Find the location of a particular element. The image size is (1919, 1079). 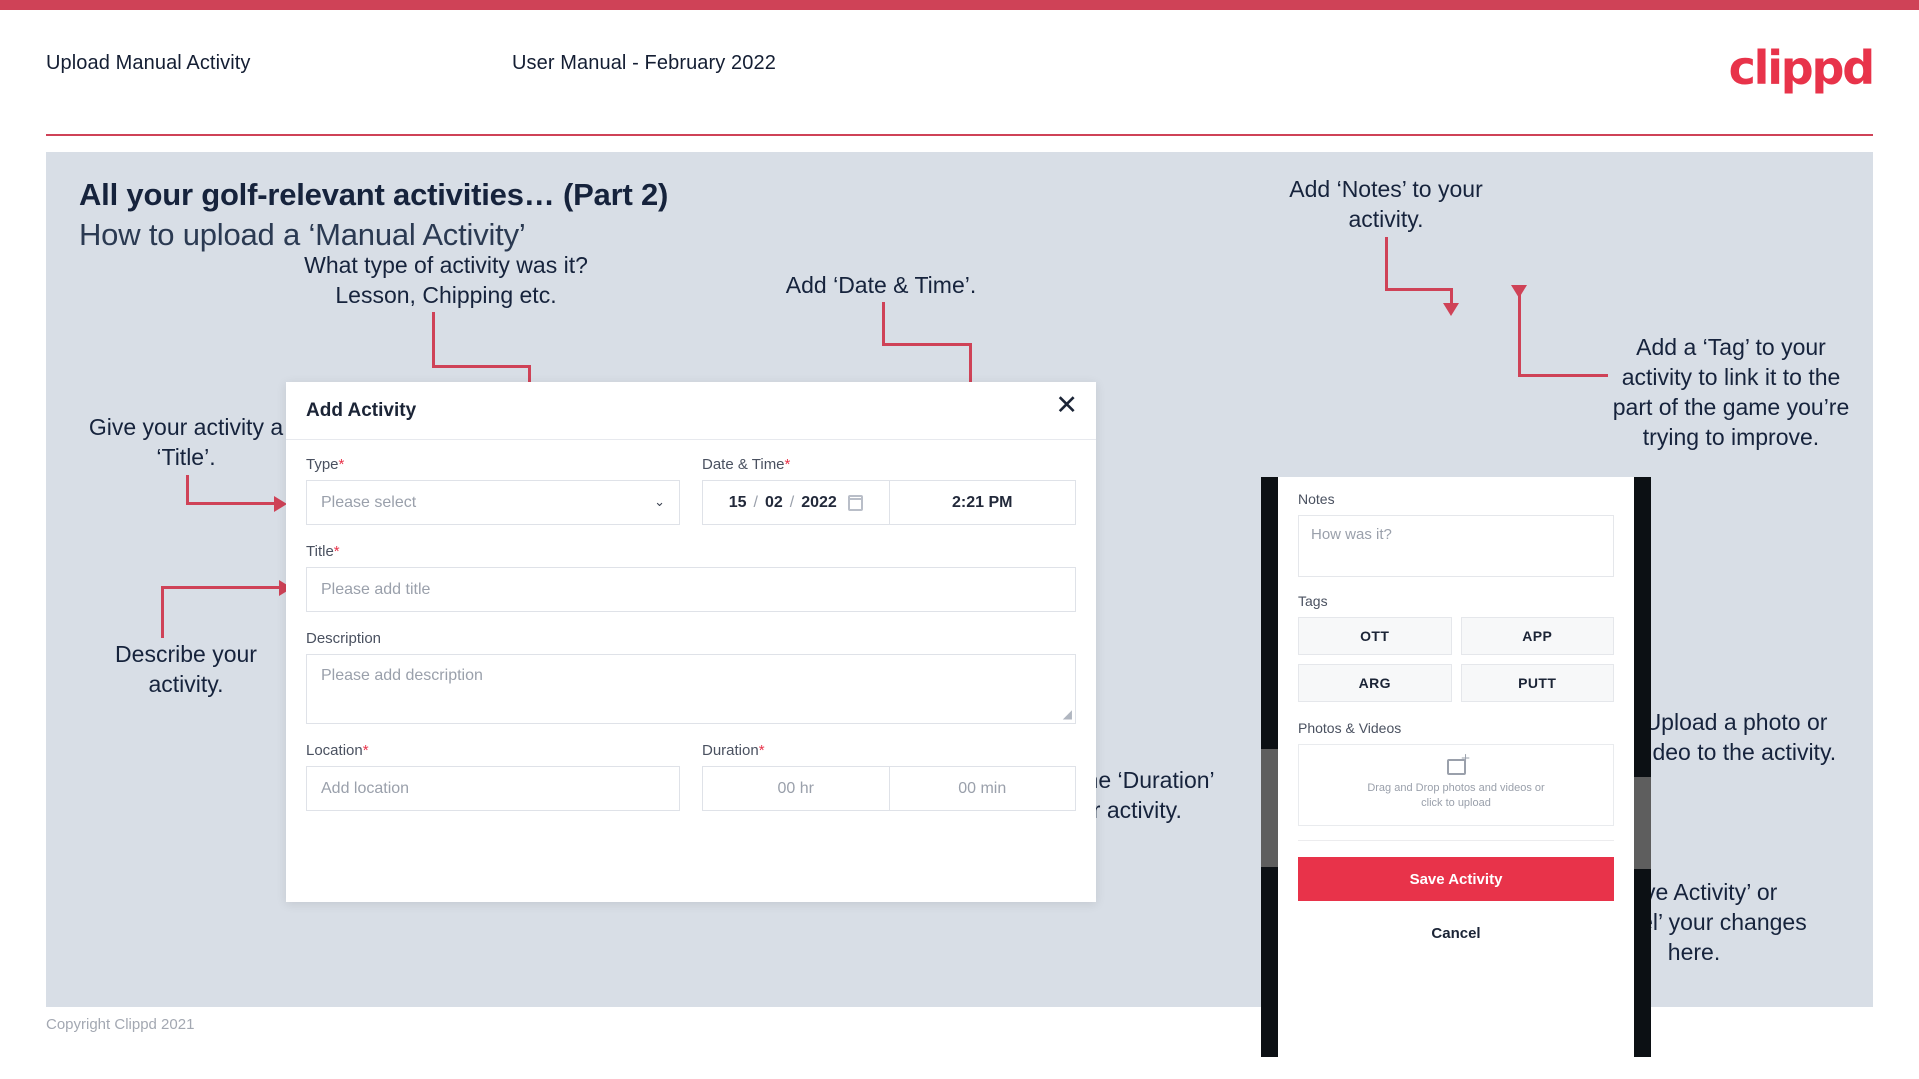

field-location: Location* Add location is located at coordinates (493, 776).